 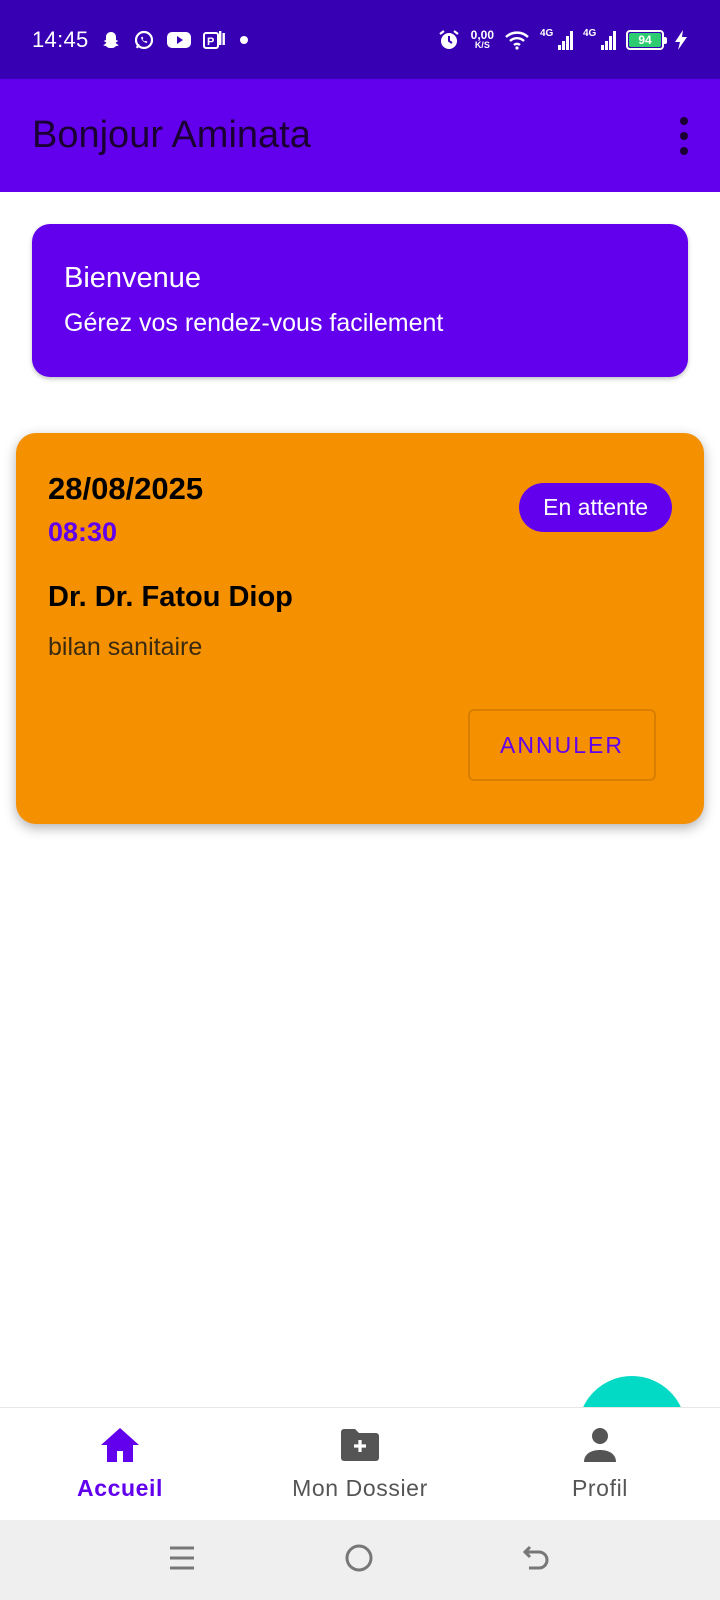 I want to click on bottom-navigation: Accueil Mon Dossier Profil, so click(x=360, y=1463).